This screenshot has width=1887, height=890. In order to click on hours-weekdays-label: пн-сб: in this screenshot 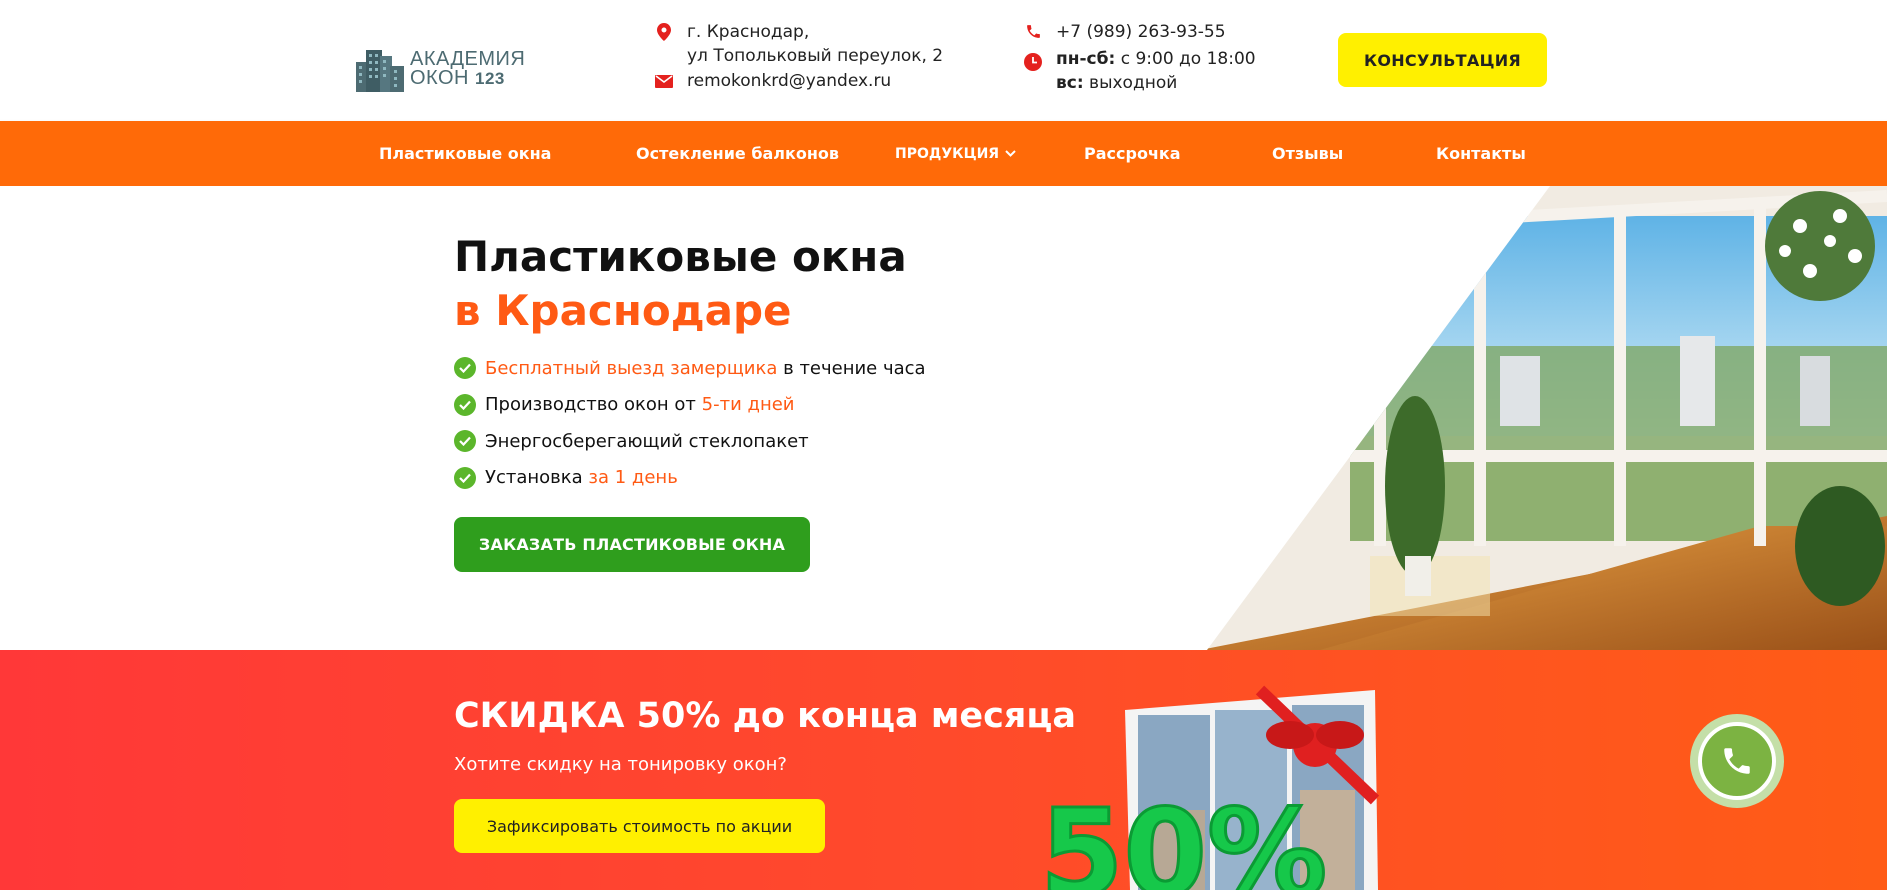, I will do `click(1086, 59)`.